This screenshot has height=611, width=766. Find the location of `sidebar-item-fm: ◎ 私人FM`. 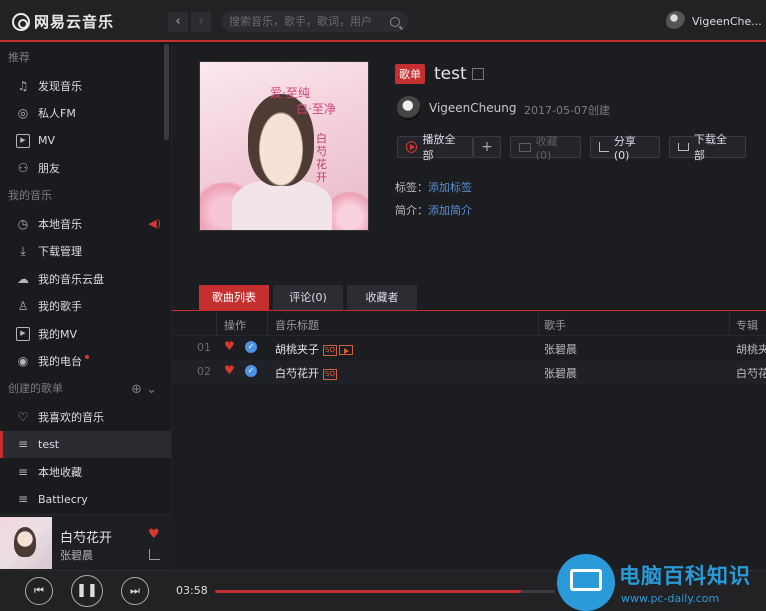

sidebar-item-fm: ◎ 私人FM is located at coordinates (85, 114).